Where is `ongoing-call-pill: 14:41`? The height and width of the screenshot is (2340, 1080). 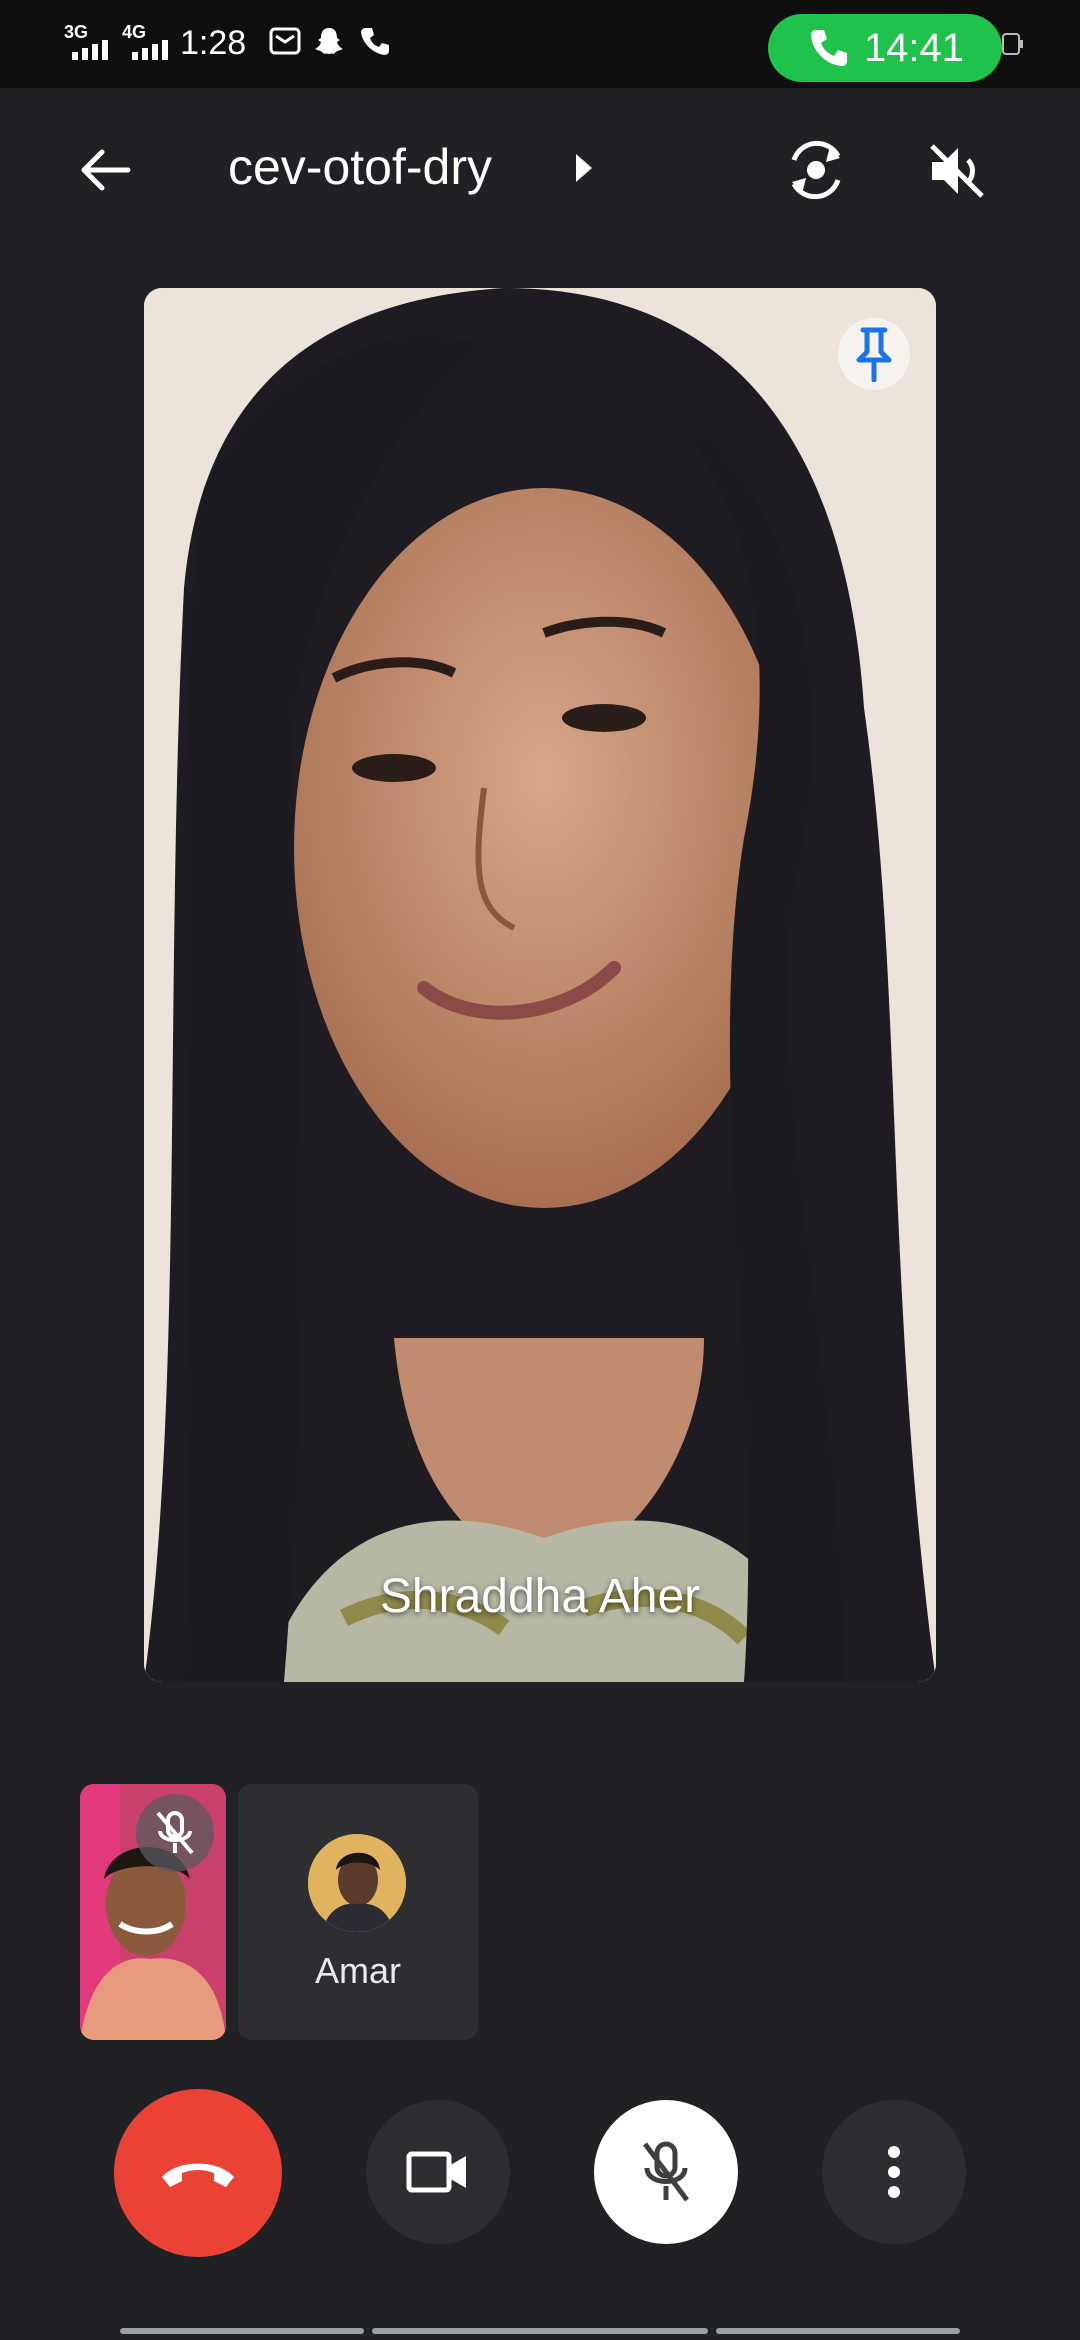 ongoing-call-pill: 14:41 is located at coordinates (885, 48).